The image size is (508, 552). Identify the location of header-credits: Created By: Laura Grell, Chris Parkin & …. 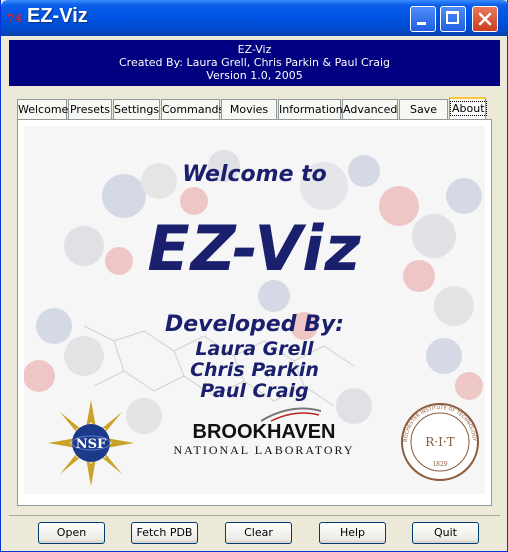
(254, 62).